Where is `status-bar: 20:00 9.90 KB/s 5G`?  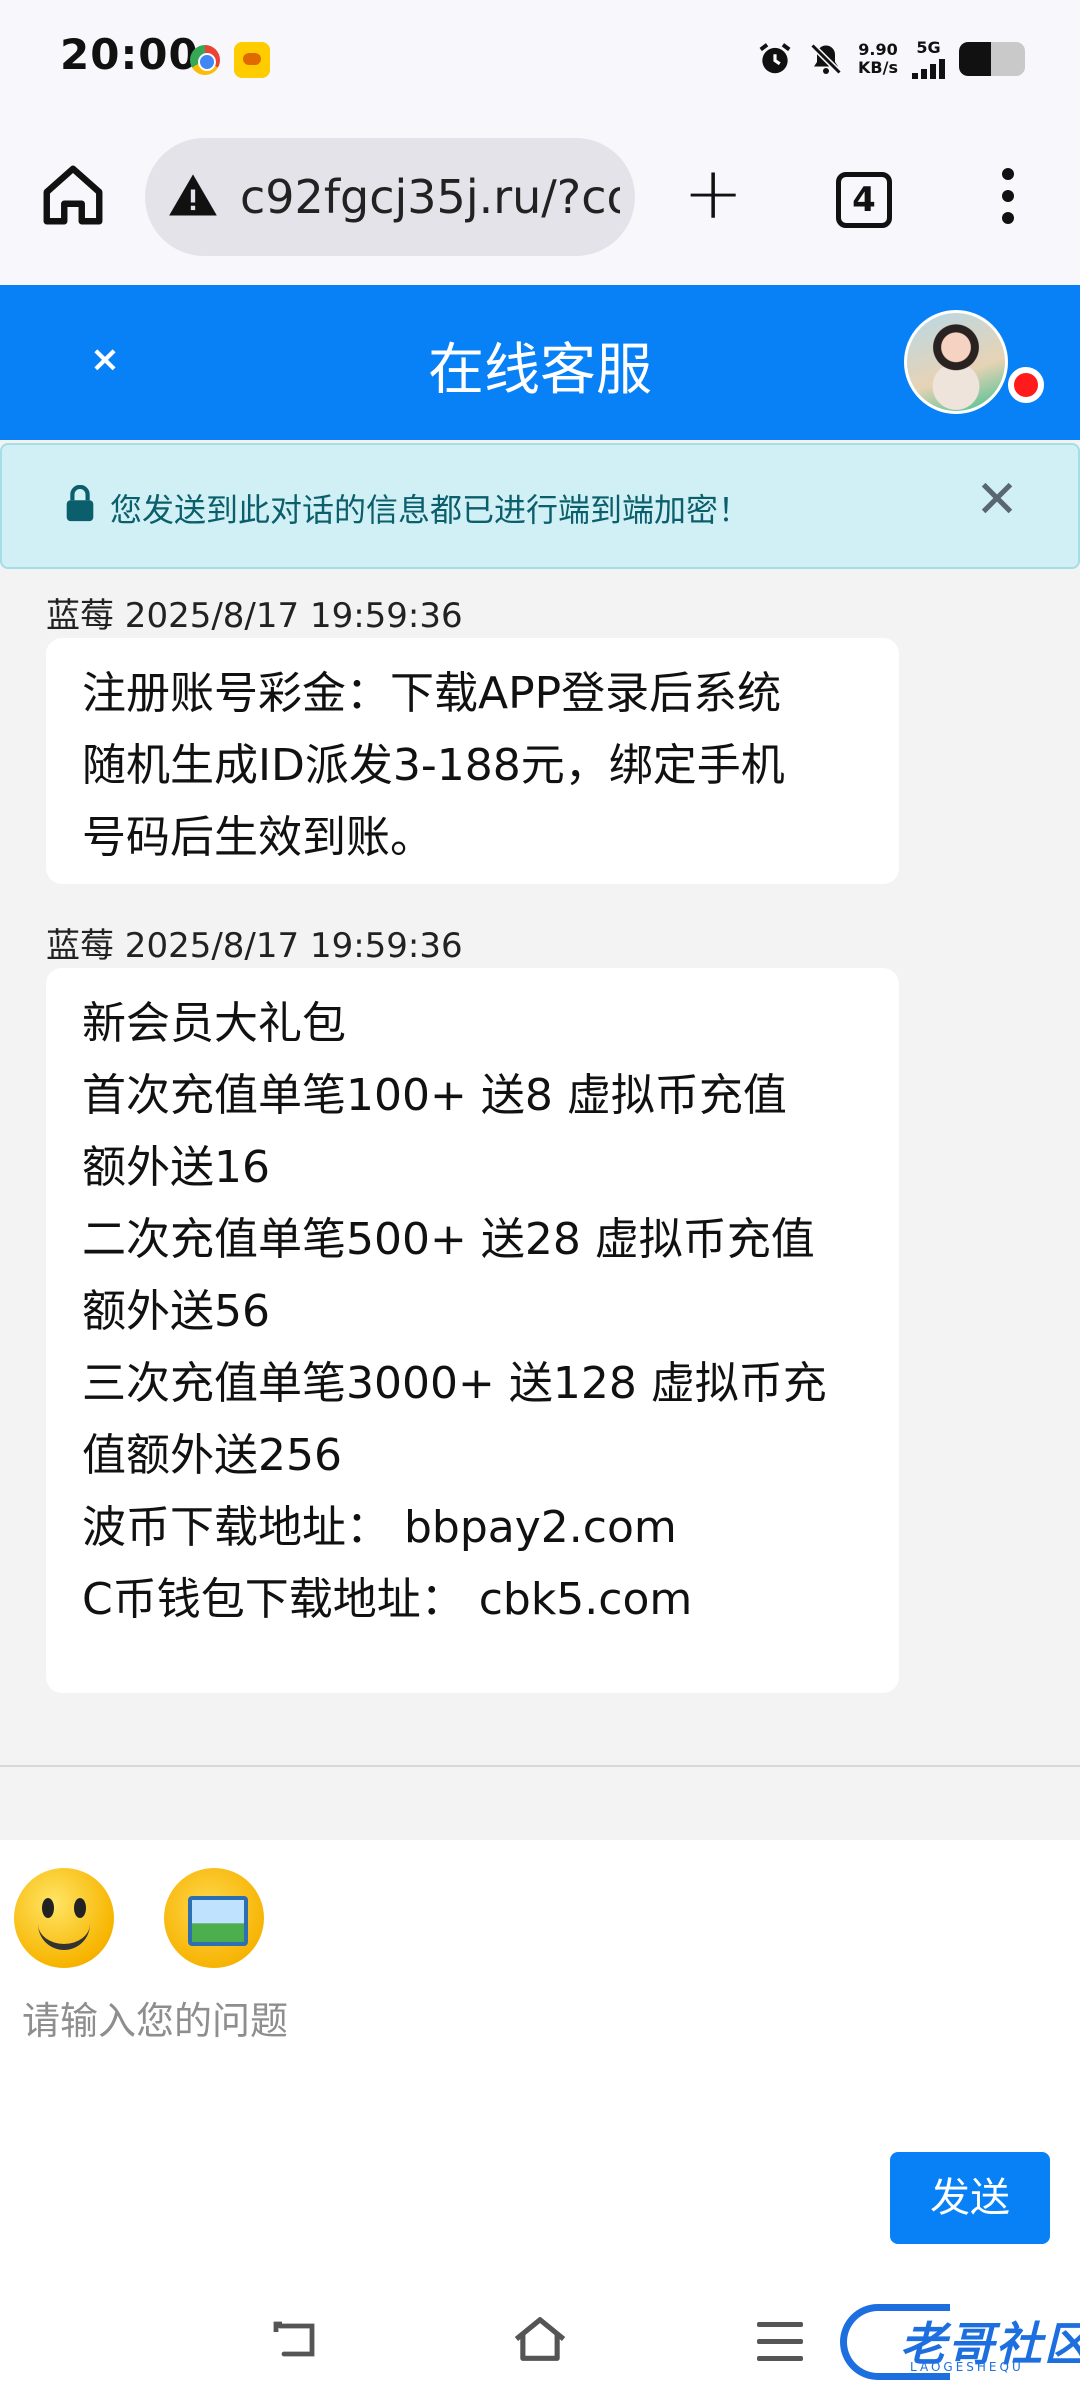 status-bar: 20:00 9.90 KB/s 5G is located at coordinates (540, 60).